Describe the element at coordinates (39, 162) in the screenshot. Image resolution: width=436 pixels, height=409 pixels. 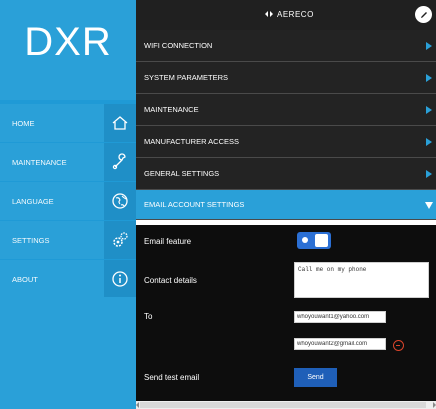
I see `sidebar-item-label: MAINTENANCE` at that location.